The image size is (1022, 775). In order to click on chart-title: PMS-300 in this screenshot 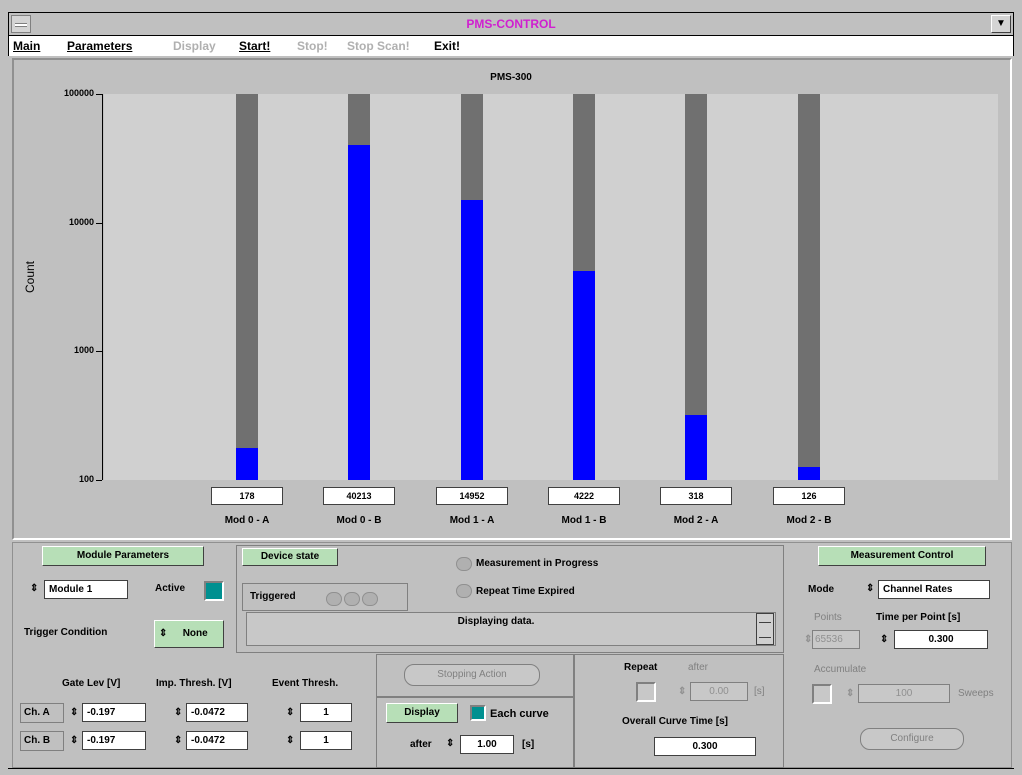, I will do `click(511, 77)`.